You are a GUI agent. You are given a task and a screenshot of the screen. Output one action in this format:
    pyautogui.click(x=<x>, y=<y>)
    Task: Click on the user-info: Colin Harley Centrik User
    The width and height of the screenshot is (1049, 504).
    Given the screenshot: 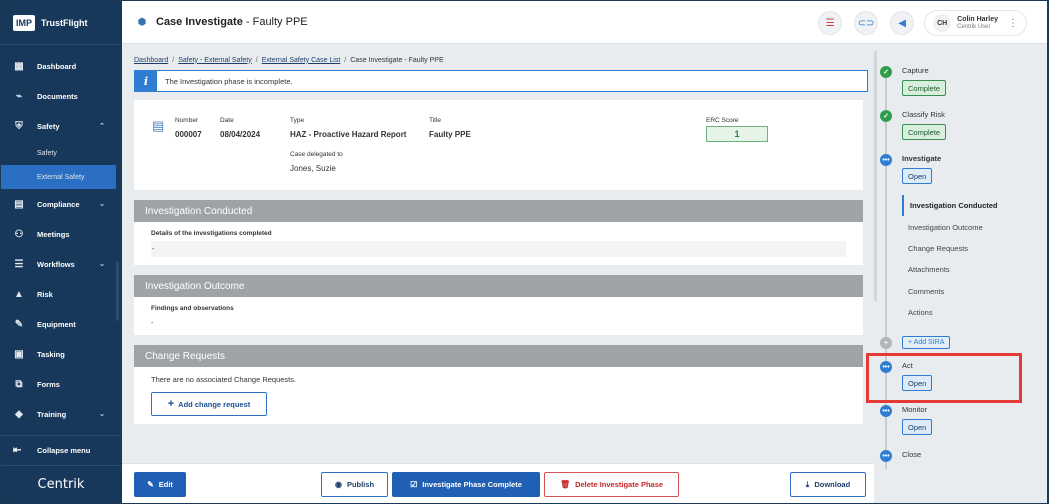 What is the action you would take?
    pyautogui.click(x=977, y=23)
    